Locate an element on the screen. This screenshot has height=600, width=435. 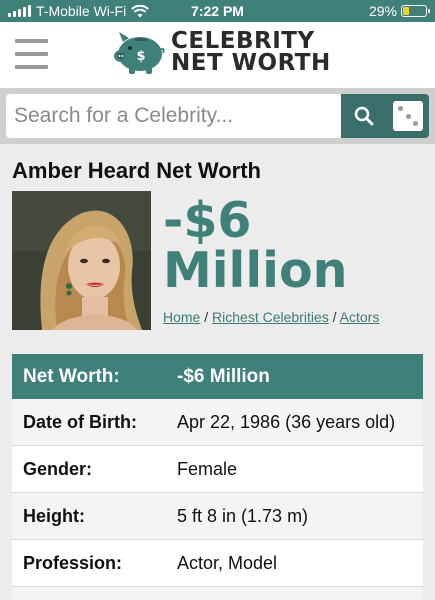
table-row-net-worth: Net Worth: -$6 Million is located at coordinates (217, 376).